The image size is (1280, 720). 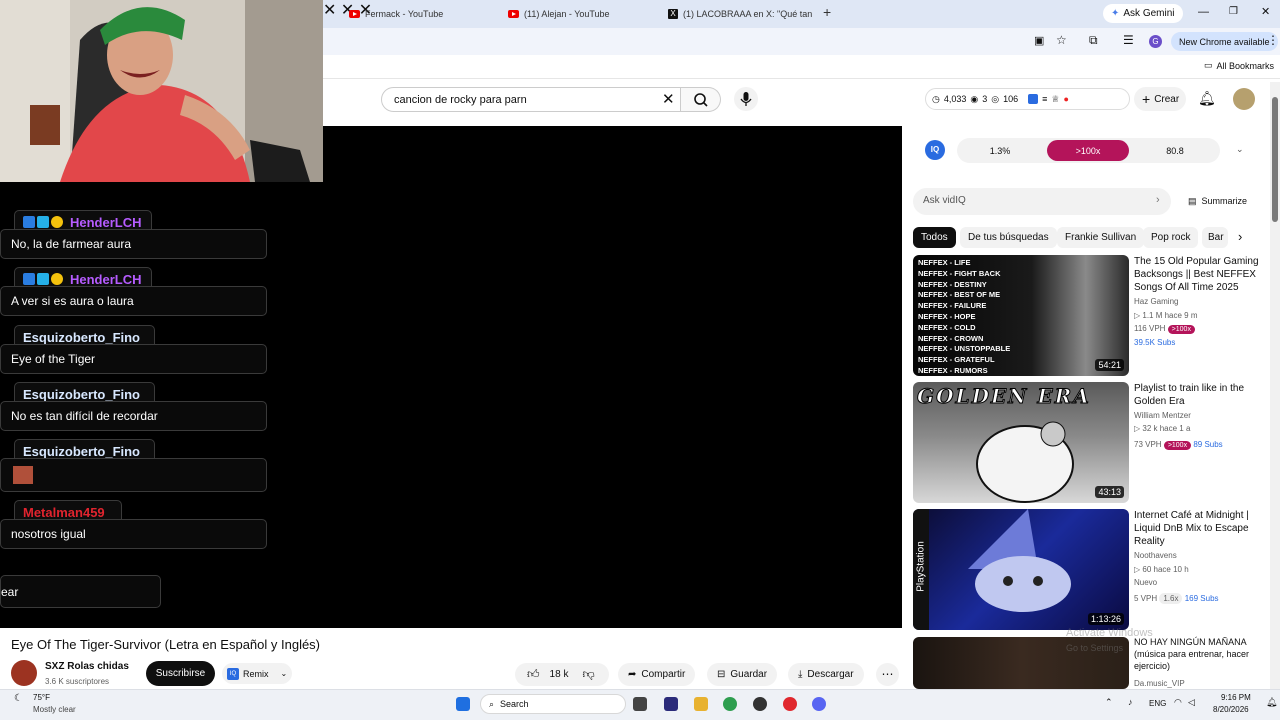 I want to click on address-bar-row: ▣ ☆ ⧉ ☰ G New Chrome available ⋮, so click(x=801, y=41).